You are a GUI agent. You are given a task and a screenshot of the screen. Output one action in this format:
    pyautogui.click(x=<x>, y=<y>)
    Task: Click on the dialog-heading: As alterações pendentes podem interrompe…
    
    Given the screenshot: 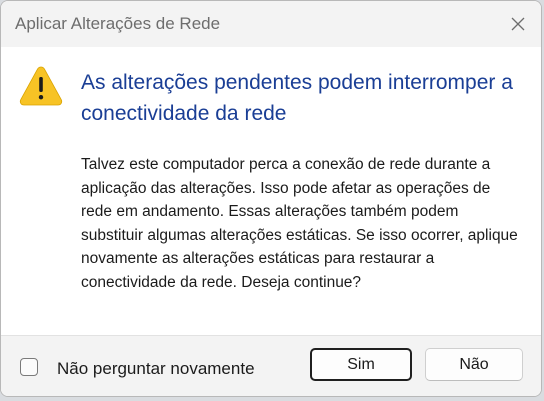 What is the action you would take?
    pyautogui.click(x=297, y=98)
    